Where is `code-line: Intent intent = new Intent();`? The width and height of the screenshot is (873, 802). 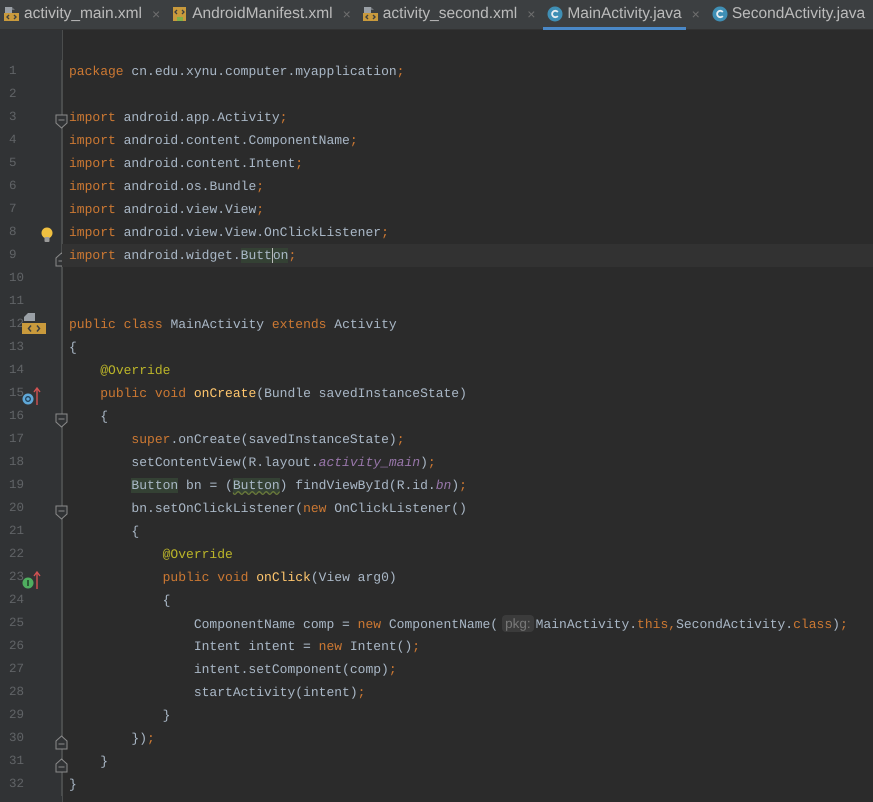 code-line: Intent intent = new Intent(); is located at coordinates (306, 647).